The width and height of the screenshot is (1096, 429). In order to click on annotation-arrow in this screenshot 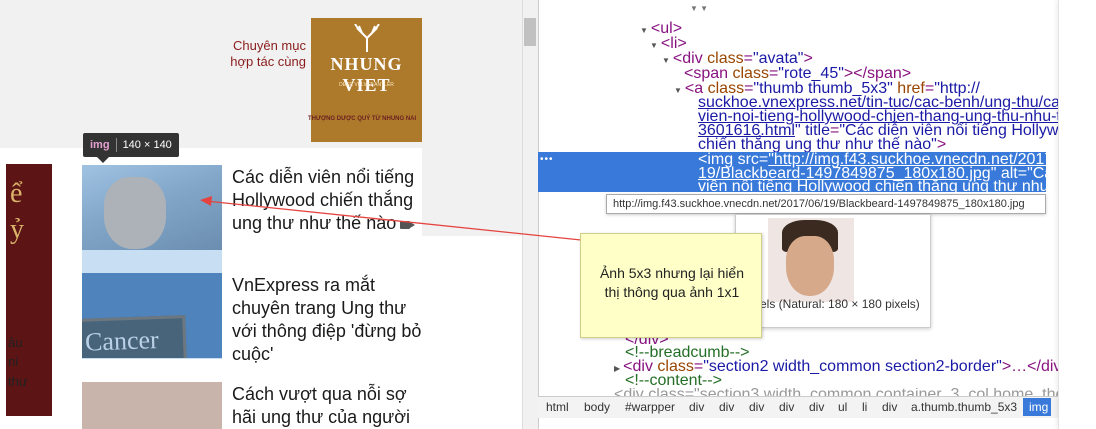, I will do `click(391, 218)`.